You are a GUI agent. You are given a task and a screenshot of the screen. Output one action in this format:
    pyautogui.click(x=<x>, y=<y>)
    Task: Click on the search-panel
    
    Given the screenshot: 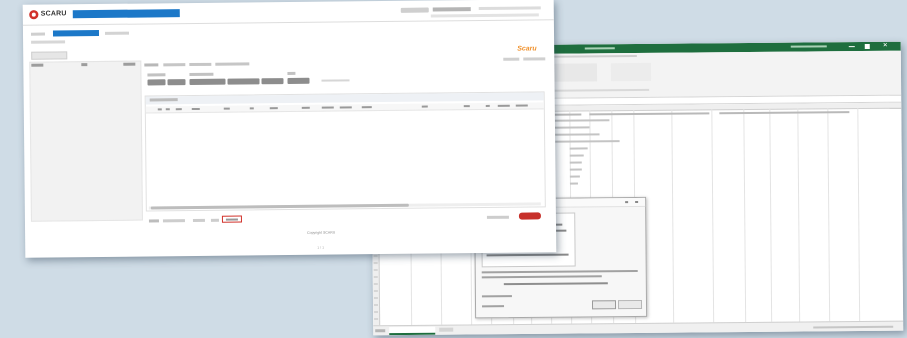 What is the action you would take?
    pyautogui.click(x=86, y=141)
    